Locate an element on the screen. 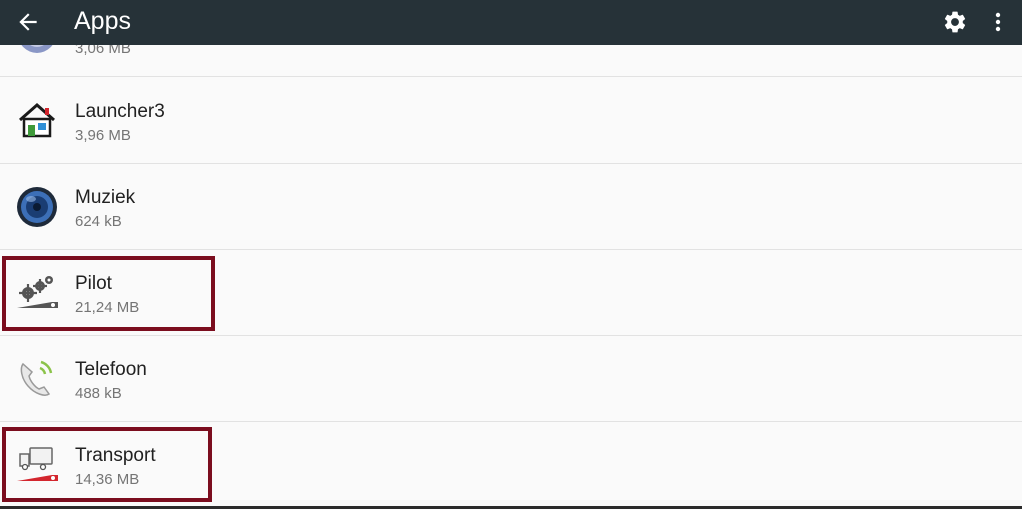  list-item: 3,06 MB is located at coordinates (511, 61).